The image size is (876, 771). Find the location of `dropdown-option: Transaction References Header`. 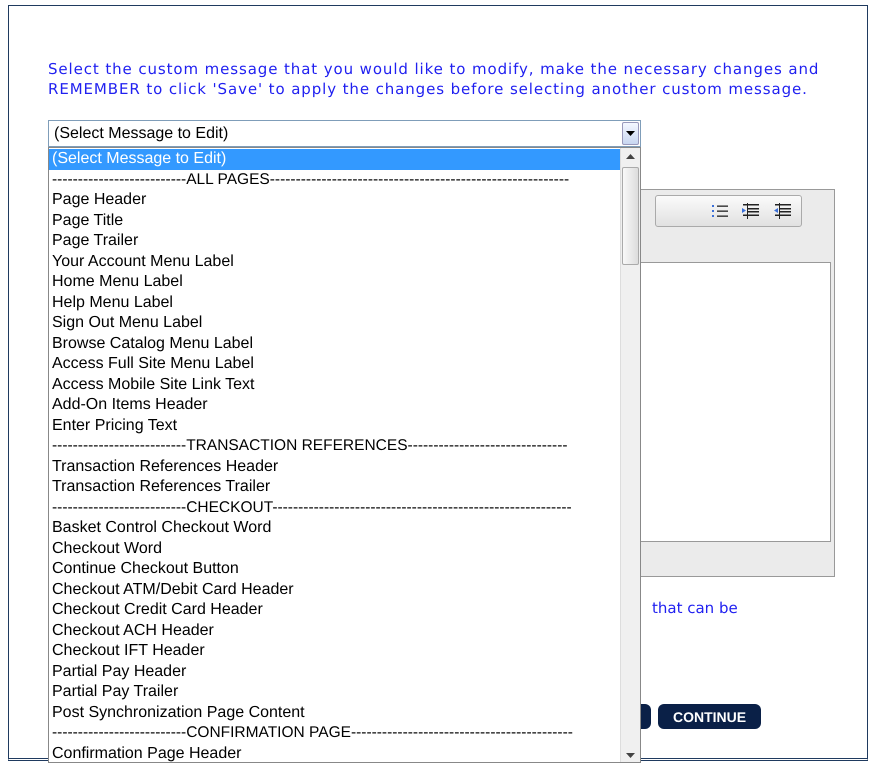

dropdown-option: Transaction References Header is located at coordinates (334, 466).